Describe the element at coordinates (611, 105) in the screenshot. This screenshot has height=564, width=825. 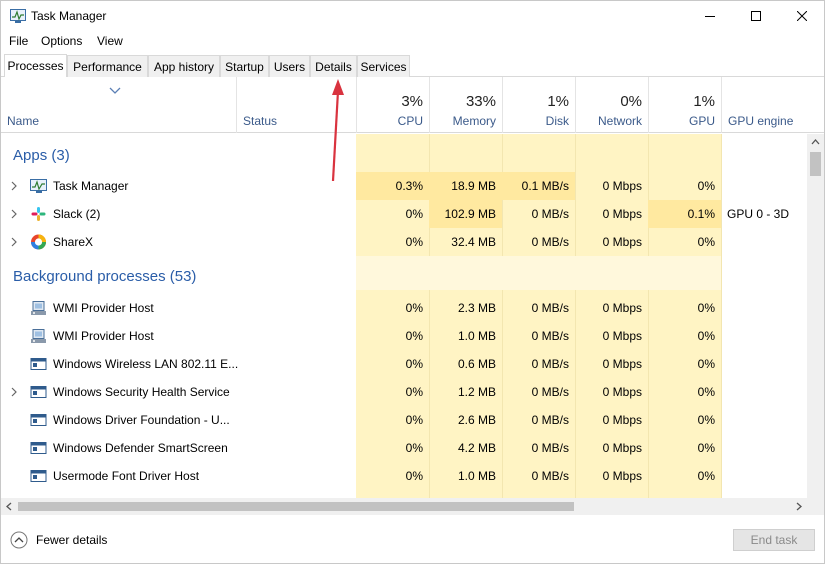
I see `column-header-network: 0% Network` at that location.